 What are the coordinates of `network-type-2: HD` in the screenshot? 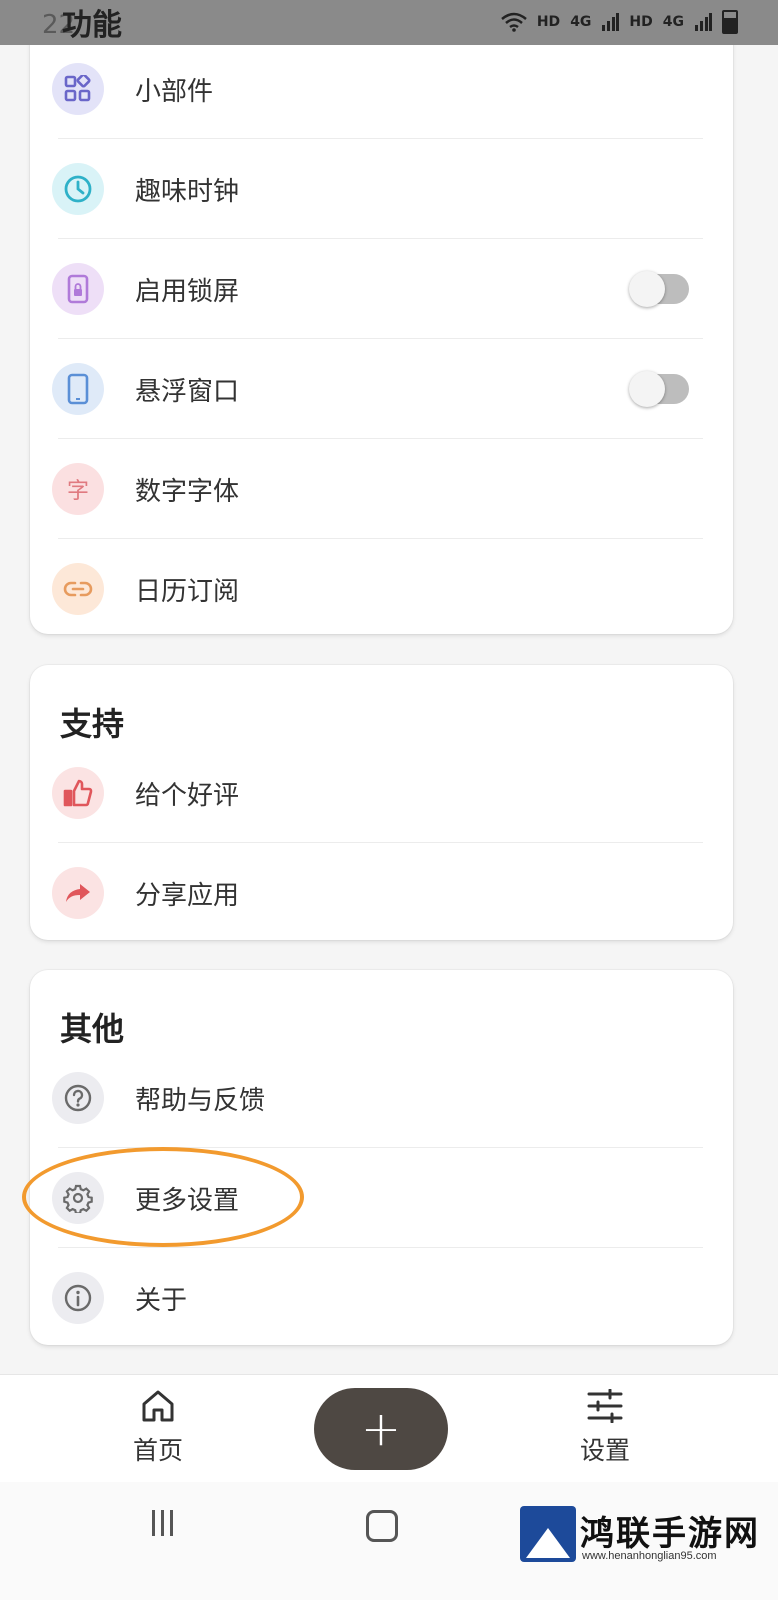 It's located at (641, 22).